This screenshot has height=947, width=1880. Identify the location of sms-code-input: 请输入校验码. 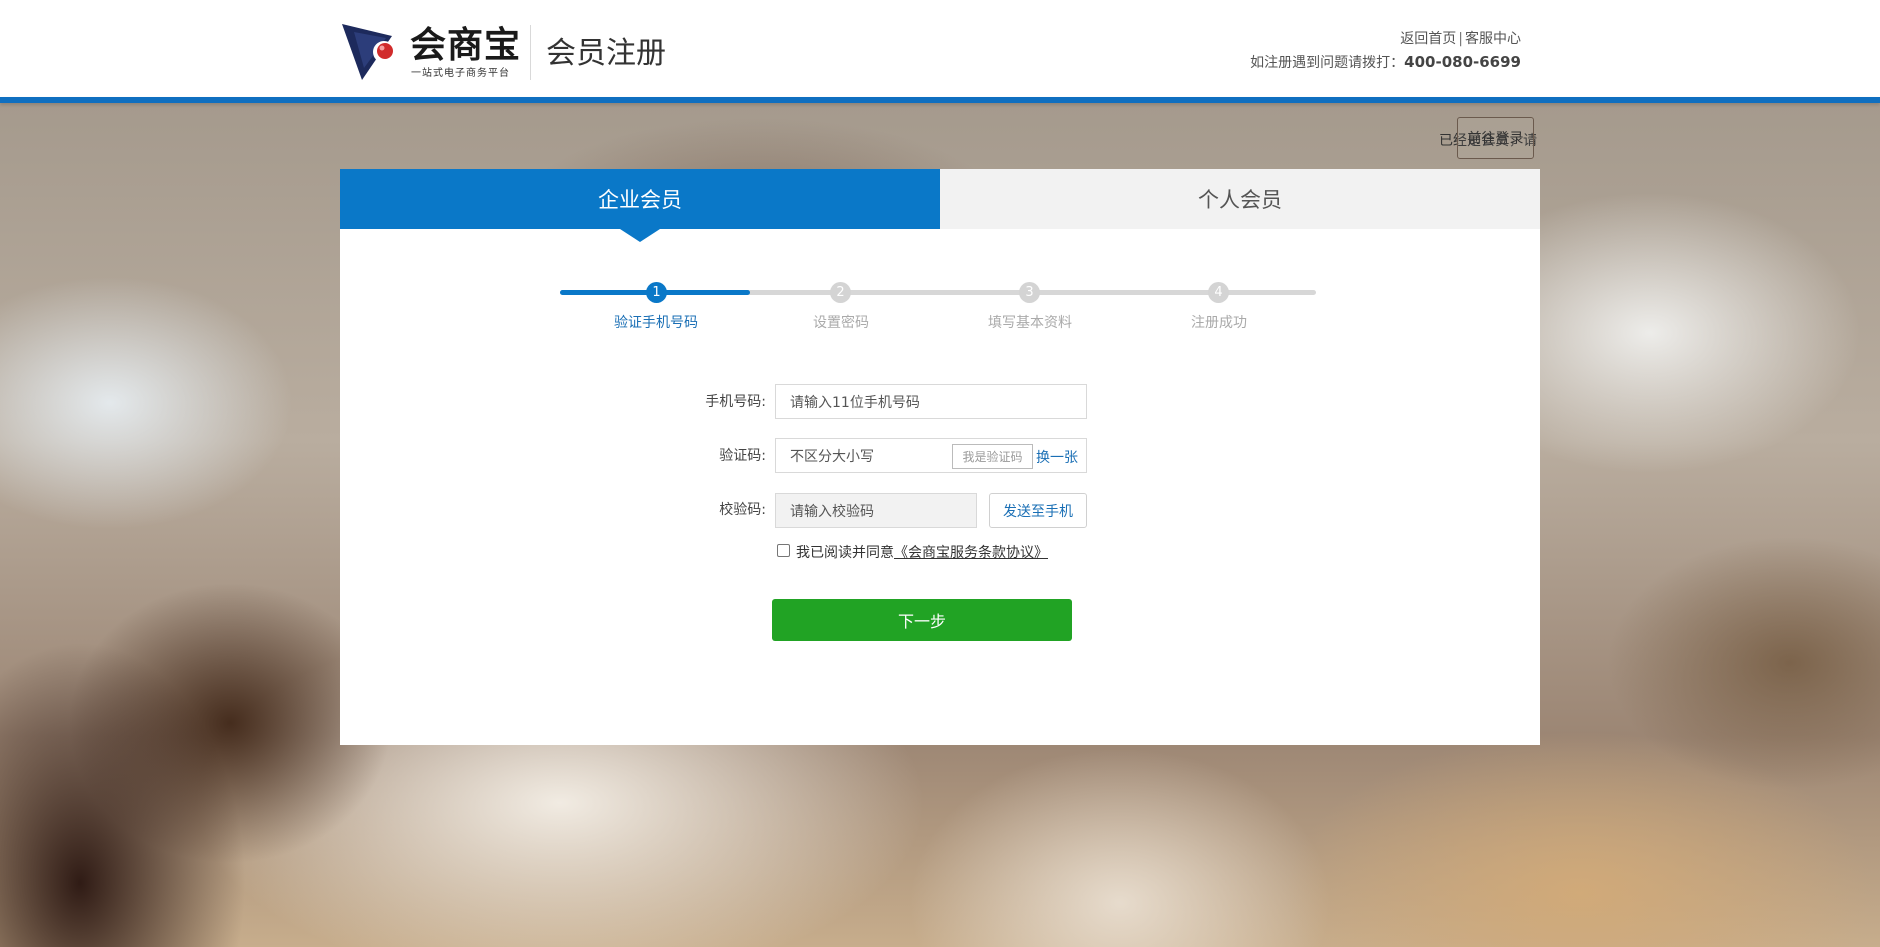
(876, 510).